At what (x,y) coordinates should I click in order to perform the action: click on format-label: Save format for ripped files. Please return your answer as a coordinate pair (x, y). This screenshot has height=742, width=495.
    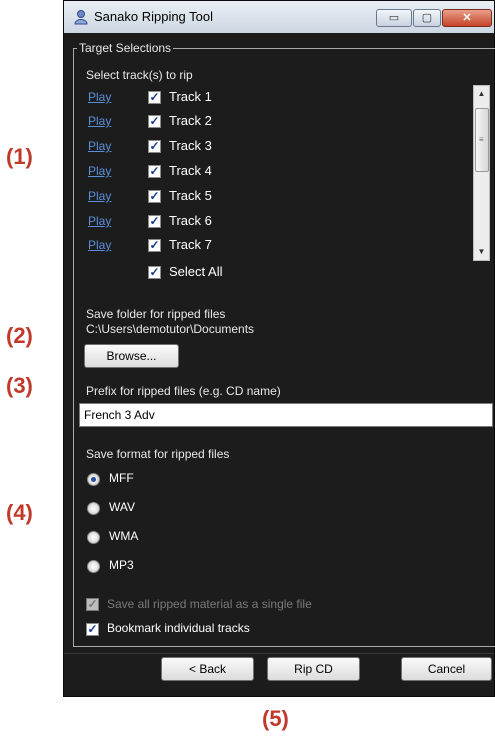
    Looking at the image, I should click on (158, 454).